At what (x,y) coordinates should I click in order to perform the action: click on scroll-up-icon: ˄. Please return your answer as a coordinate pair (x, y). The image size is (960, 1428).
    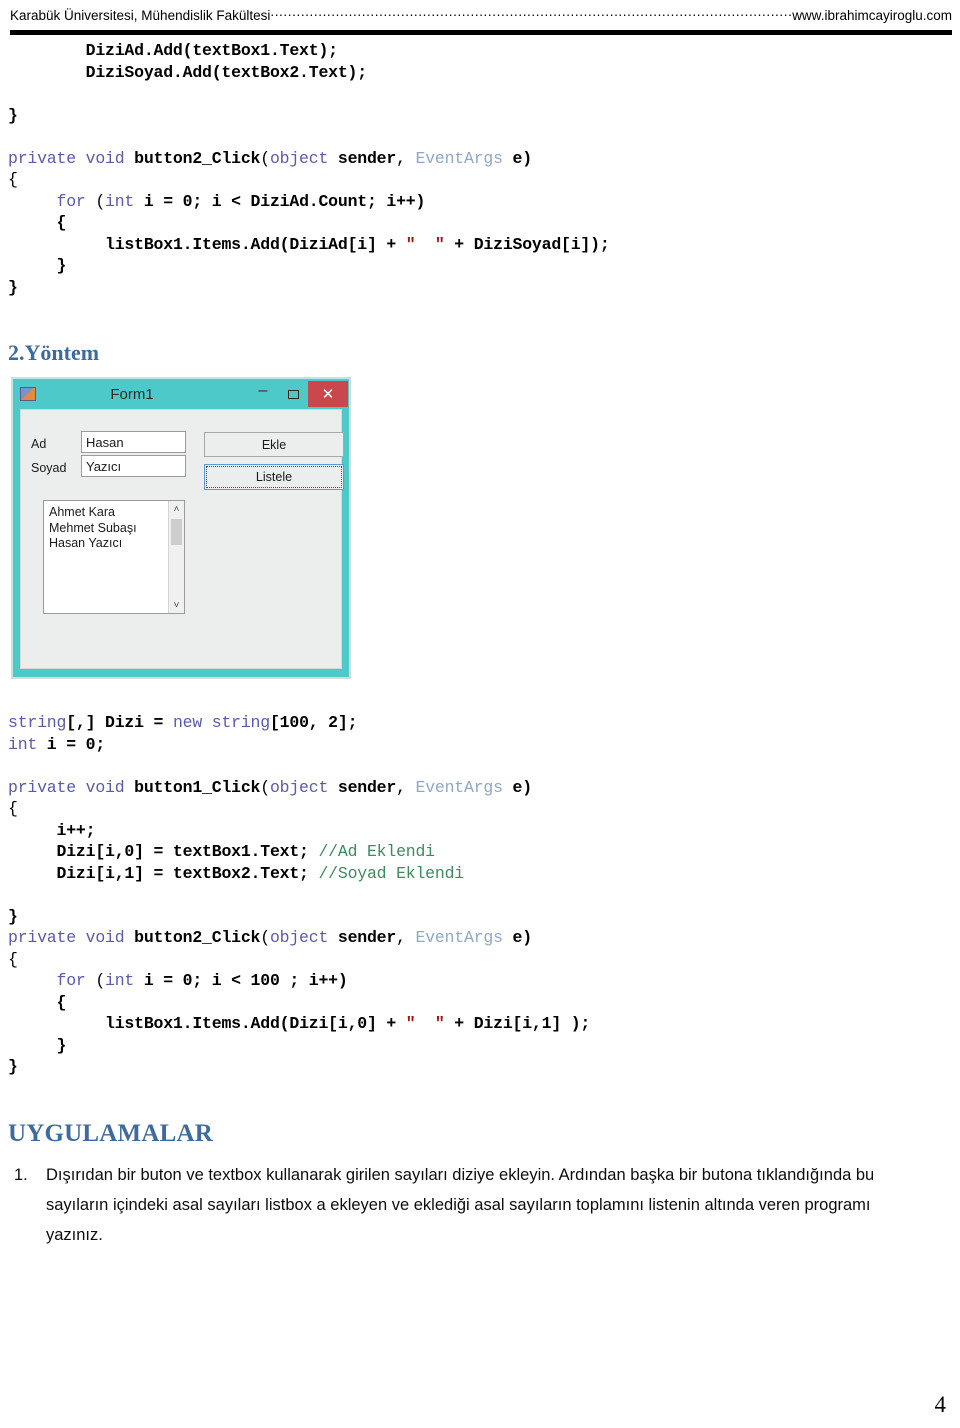
    Looking at the image, I should click on (176, 509).